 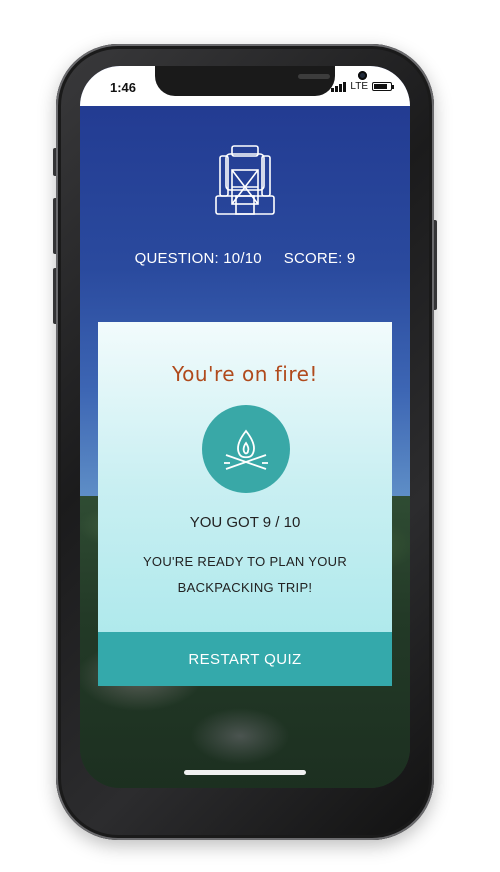 I want to click on result-message-line-1: YOU'RE READY TO PLAN YOUR, so click(x=245, y=561).